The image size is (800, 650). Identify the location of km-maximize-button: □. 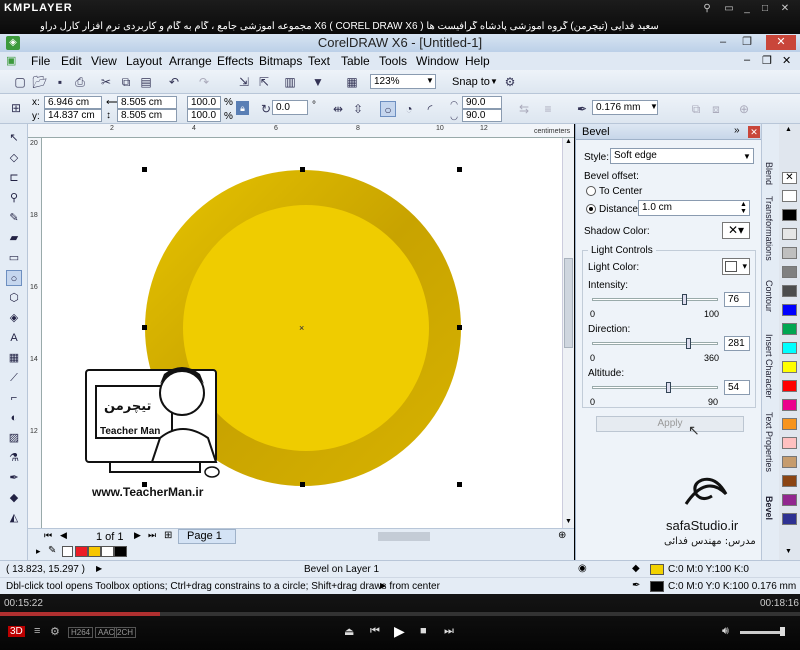
(765, 9).